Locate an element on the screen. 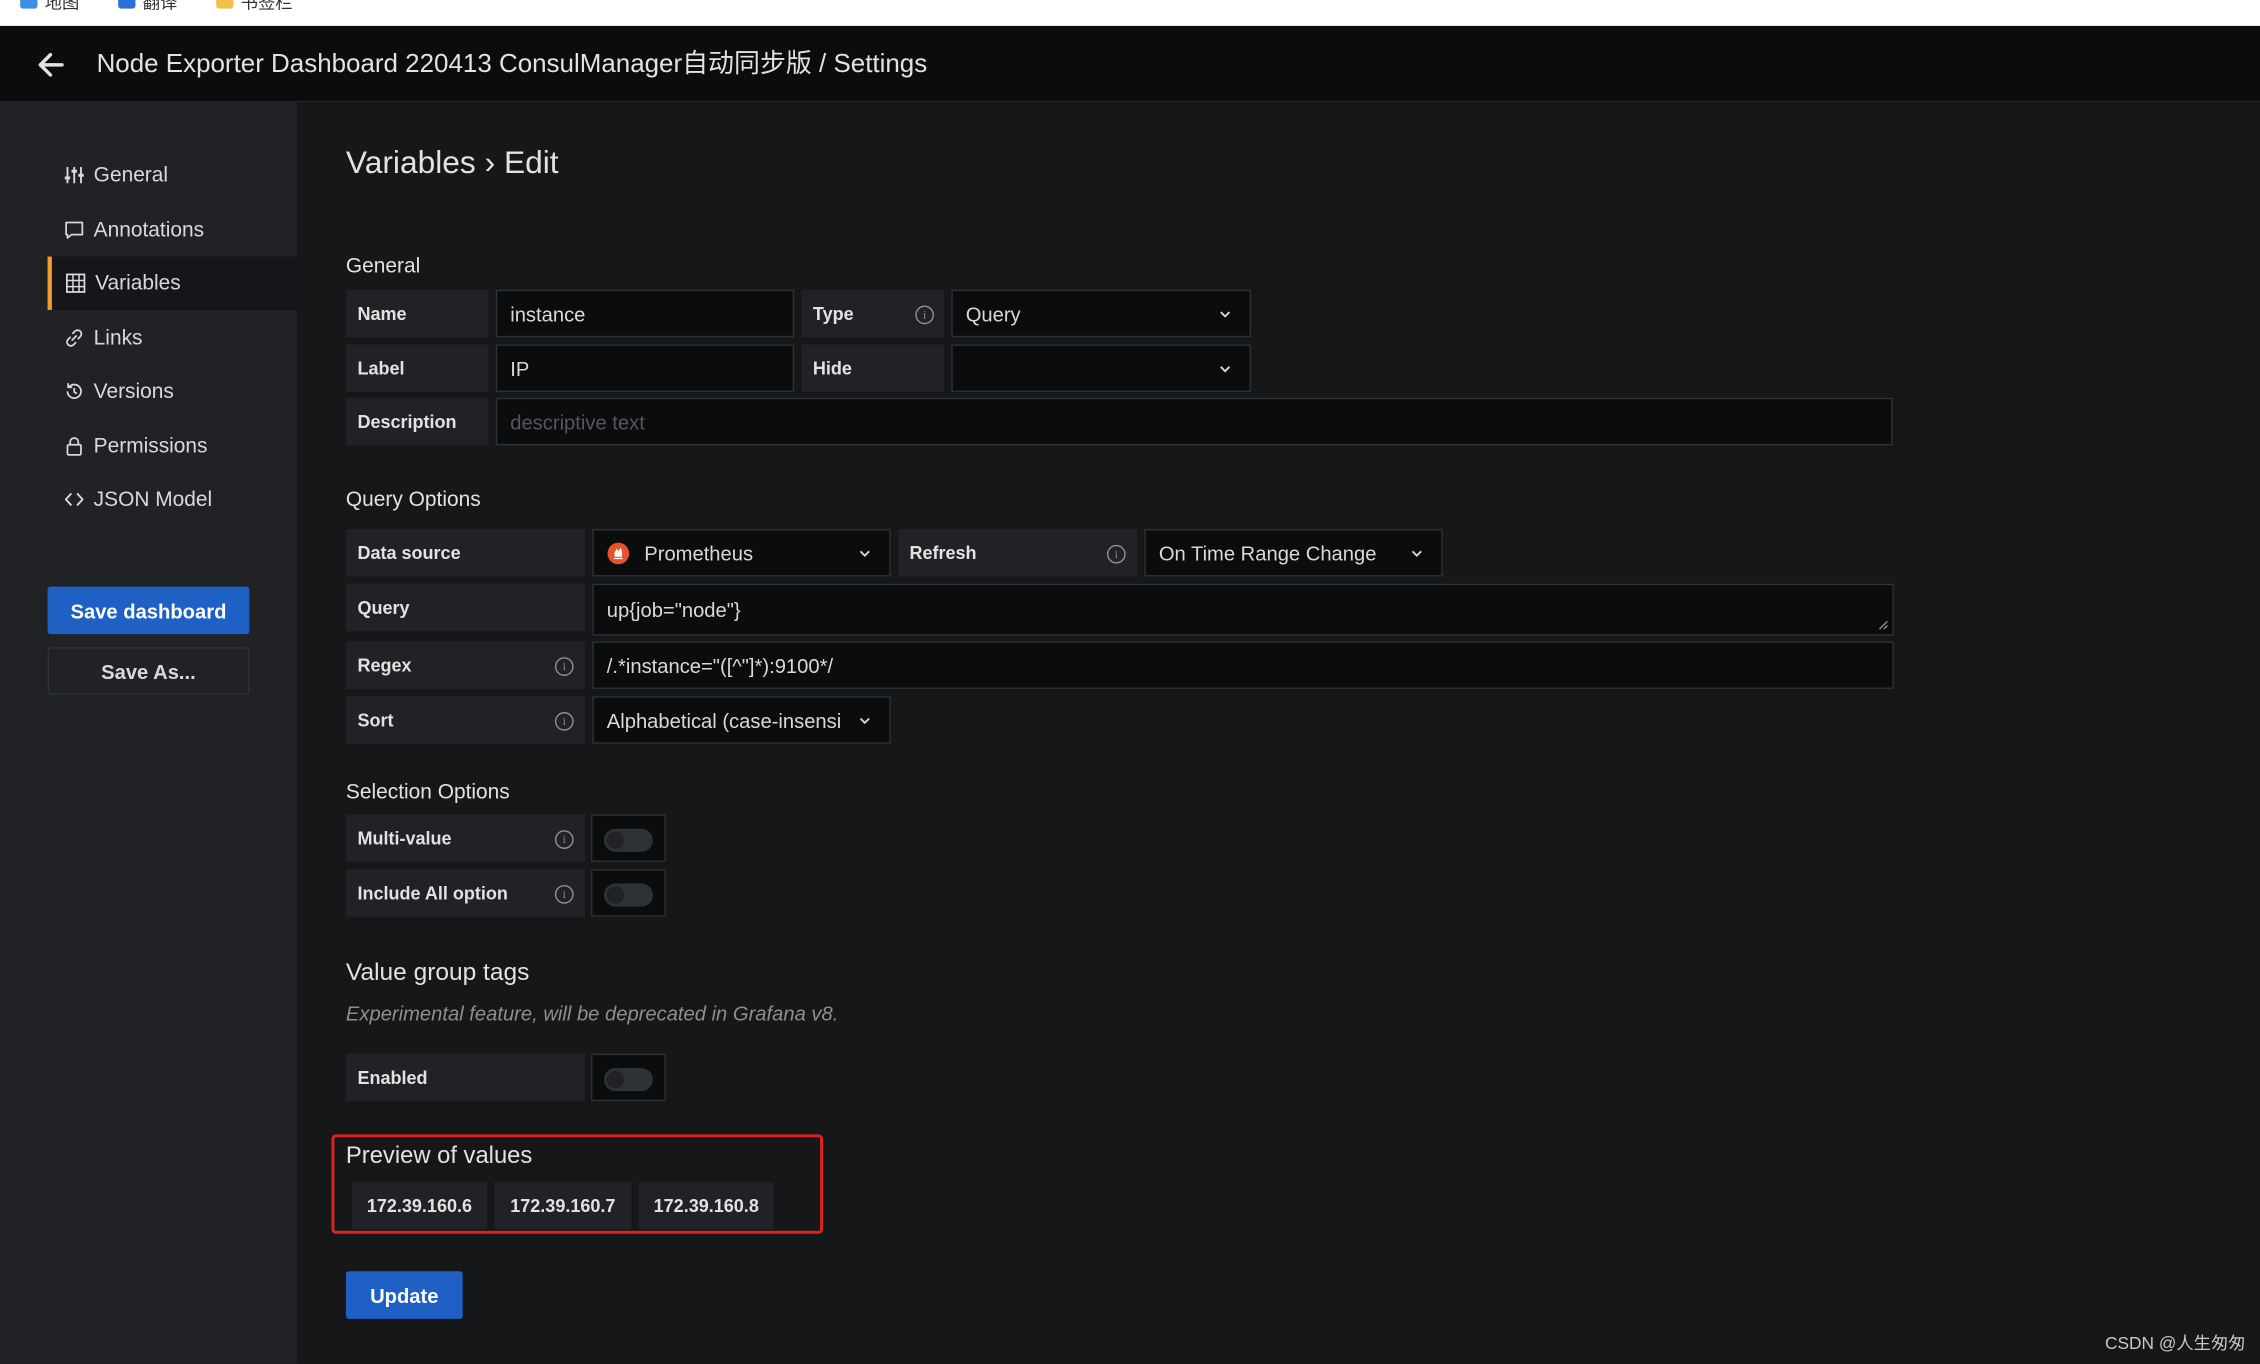 This screenshot has height=1364, width=2260. multi-value-toggle is located at coordinates (628, 840).